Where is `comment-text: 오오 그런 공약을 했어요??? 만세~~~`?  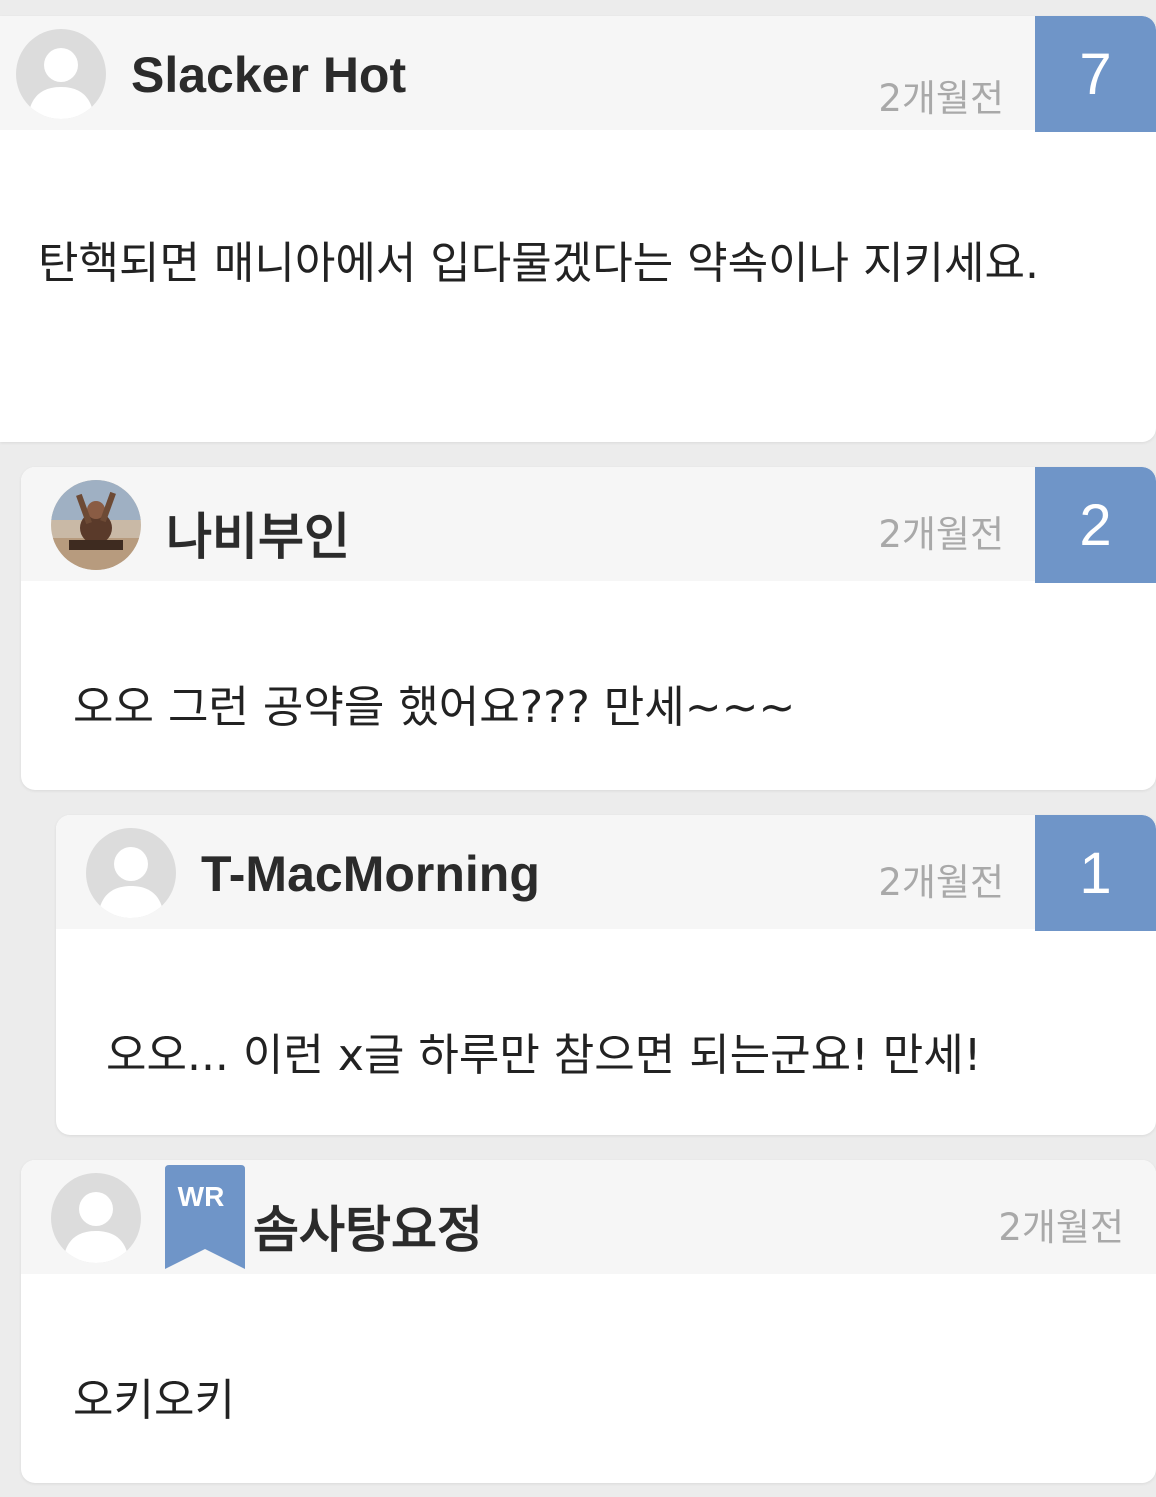 comment-text: 오오 그런 공약을 했어요??? 만세~~~ is located at coordinates (434, 707).